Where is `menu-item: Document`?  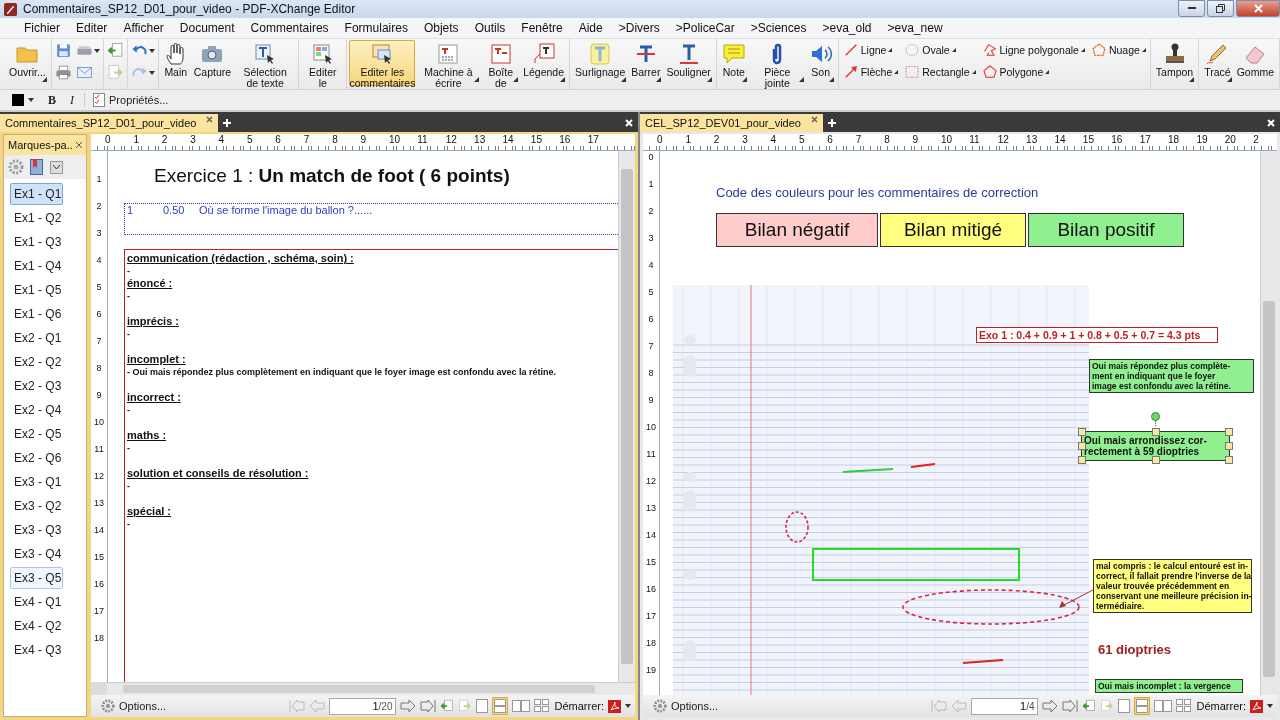
menu-item: Document is located at coordinates (207, 28).